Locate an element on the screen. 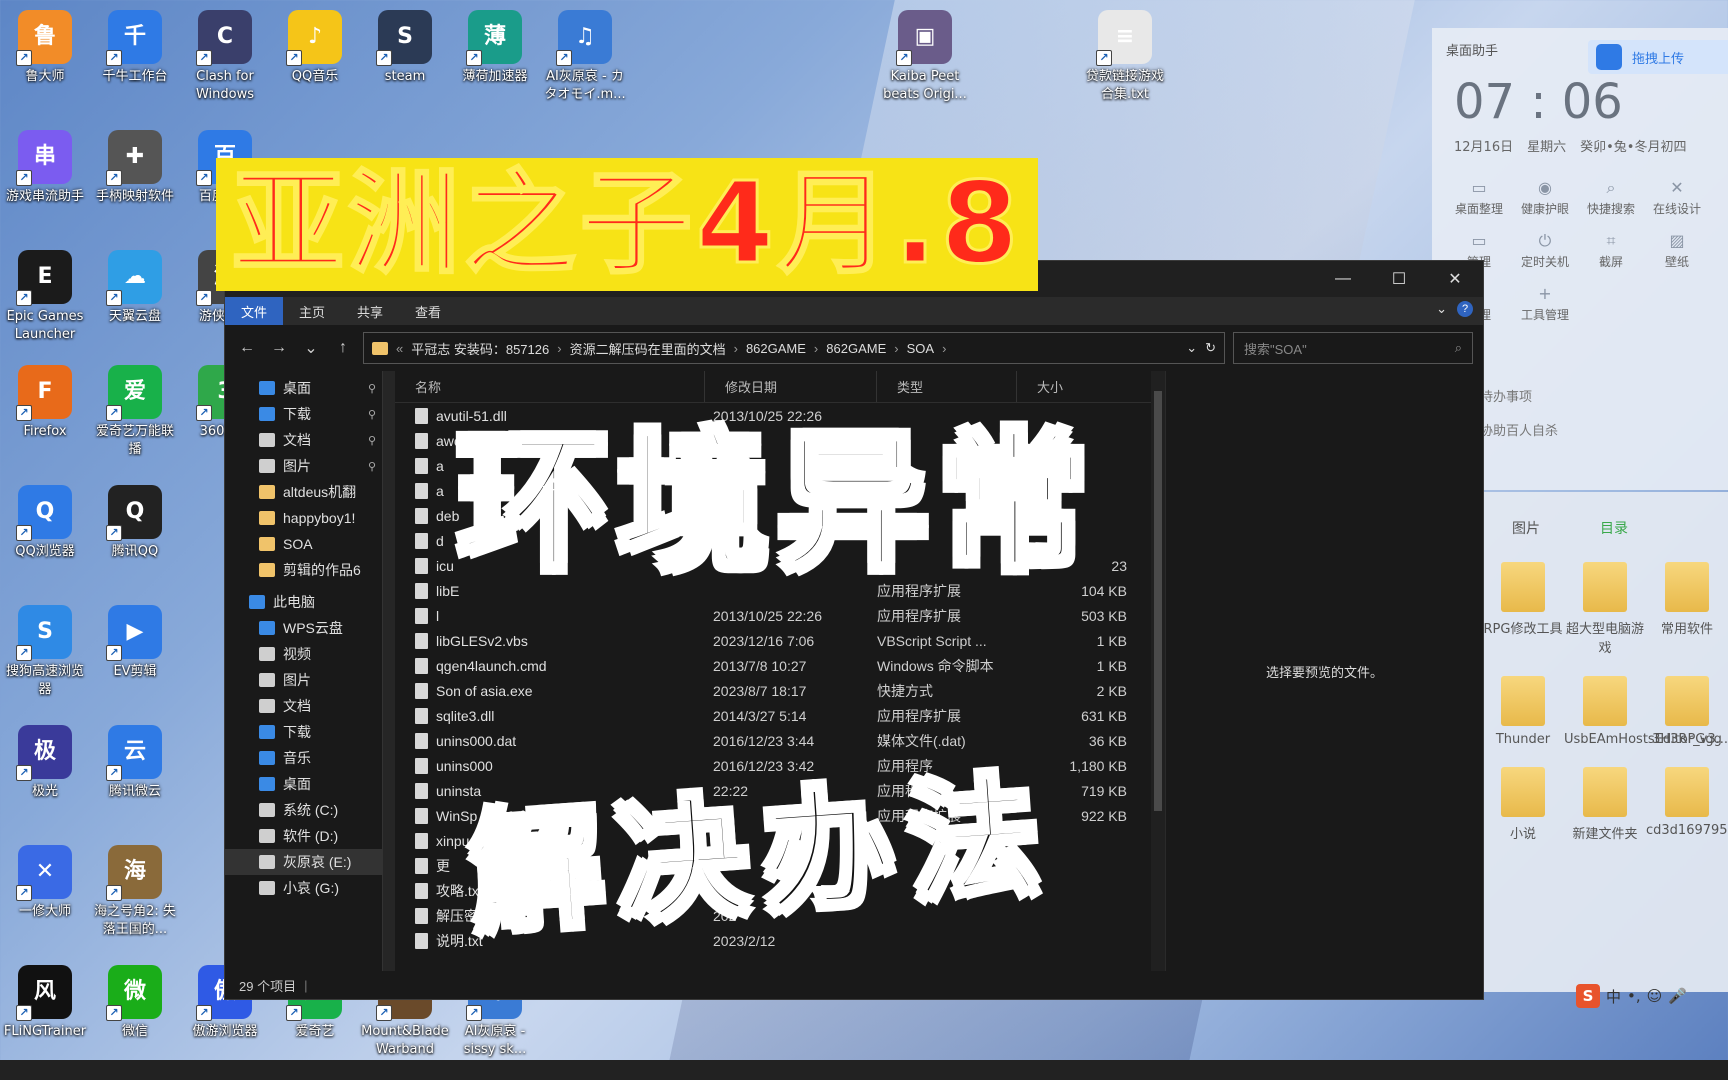 The height and width of the screenshot is (1080, 1728). tab-view: 查看 is located at coordinates (428, 311).